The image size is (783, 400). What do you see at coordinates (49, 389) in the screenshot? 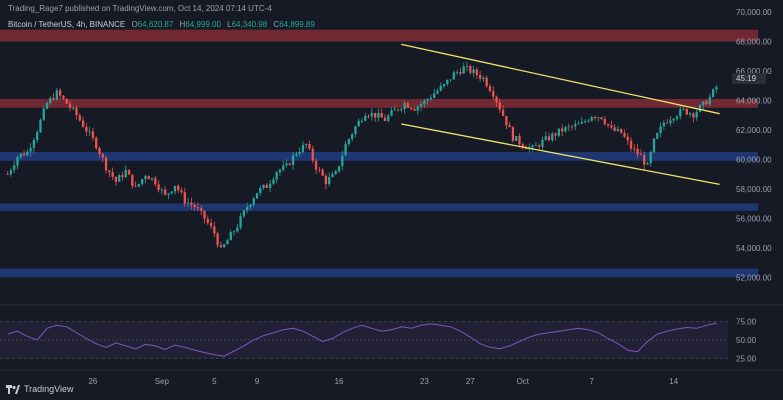
I see `footer-brand-text: TradingView` at bounding box center [49, 389].